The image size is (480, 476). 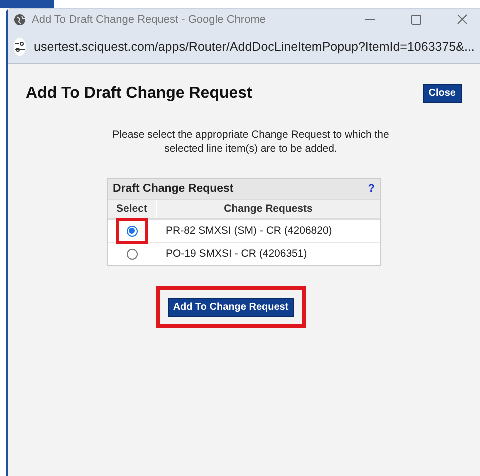 What do you see at coordinates (20, 47) in the screenshot?
I see `site-settings-icon` at bounding box center [20, 47].